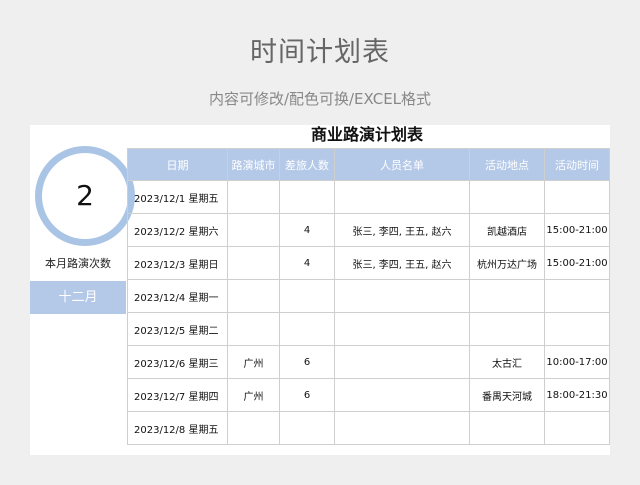  I want to click on table-row: 2023/12/4 星期一, so click(368, 296).